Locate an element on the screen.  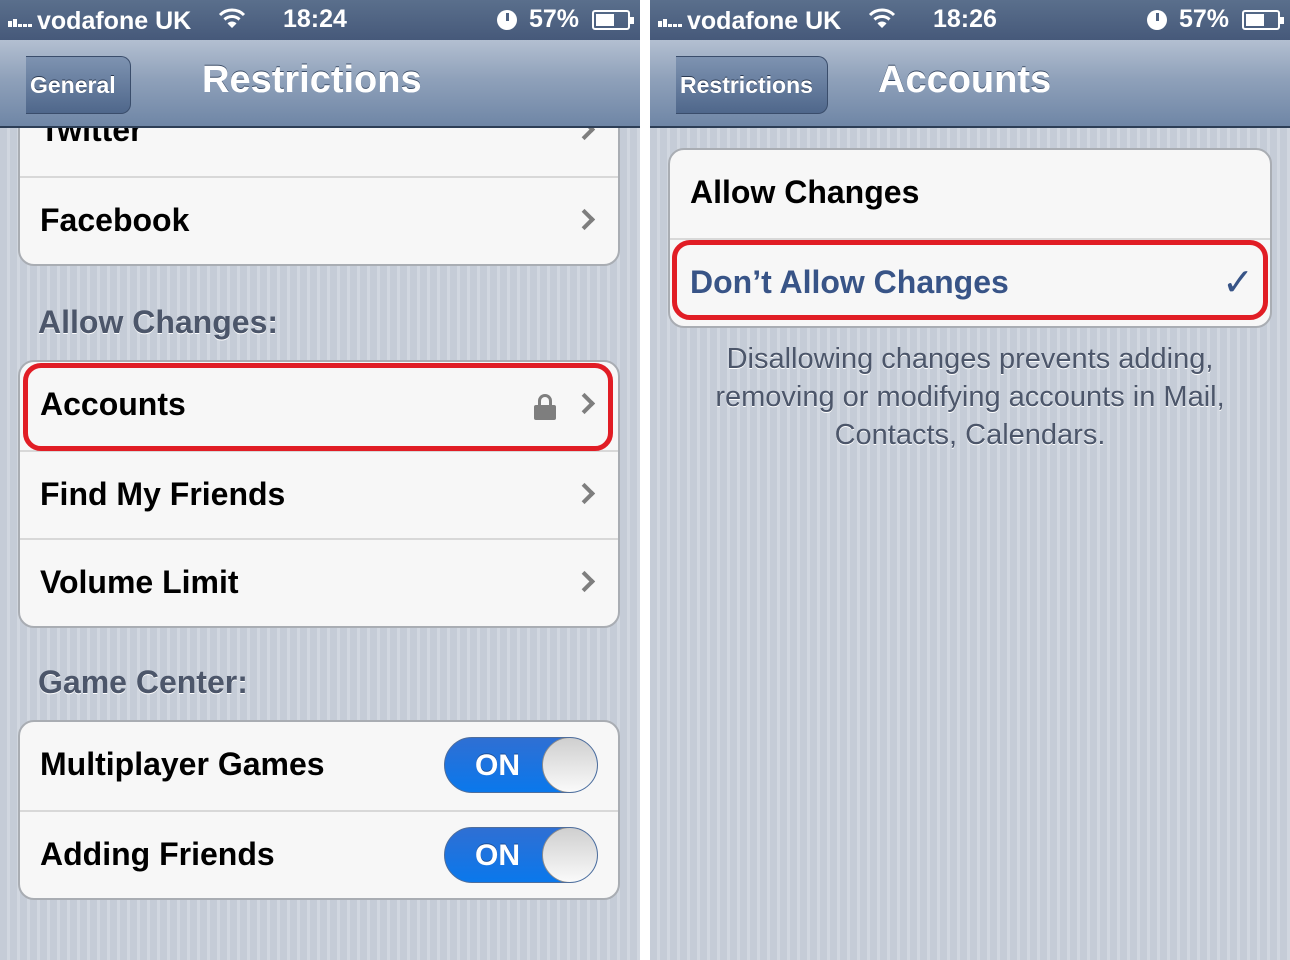
divider is located at coordinates (645, 480).